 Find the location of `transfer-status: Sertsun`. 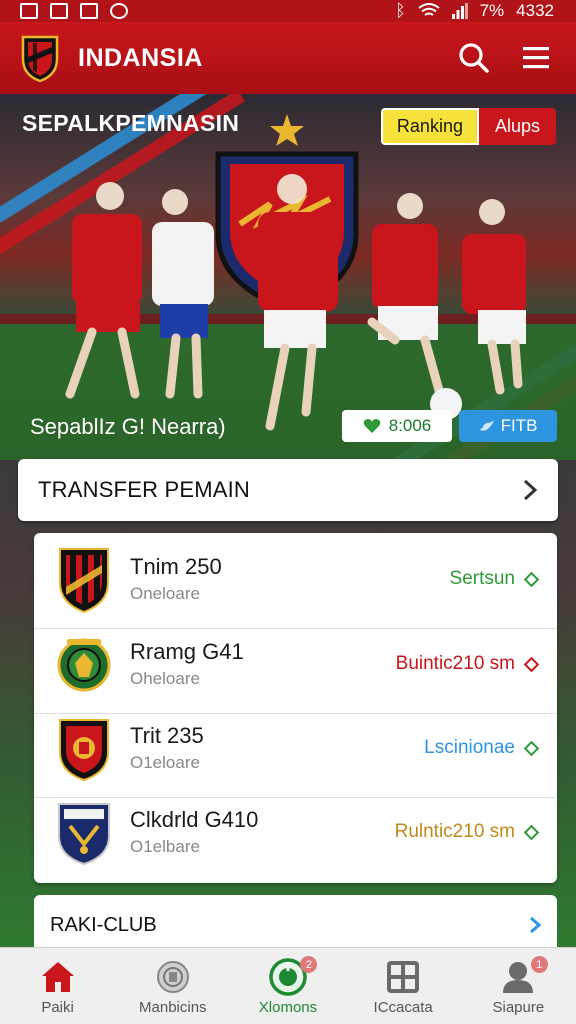

transfer-status: Sertsun is located at coordinates (482, 578).